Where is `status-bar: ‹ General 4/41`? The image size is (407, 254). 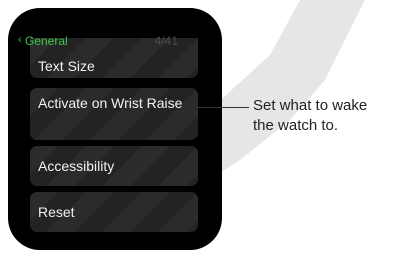
status-bar: ‹ General 4/41 is located at coordinates (98, 41).